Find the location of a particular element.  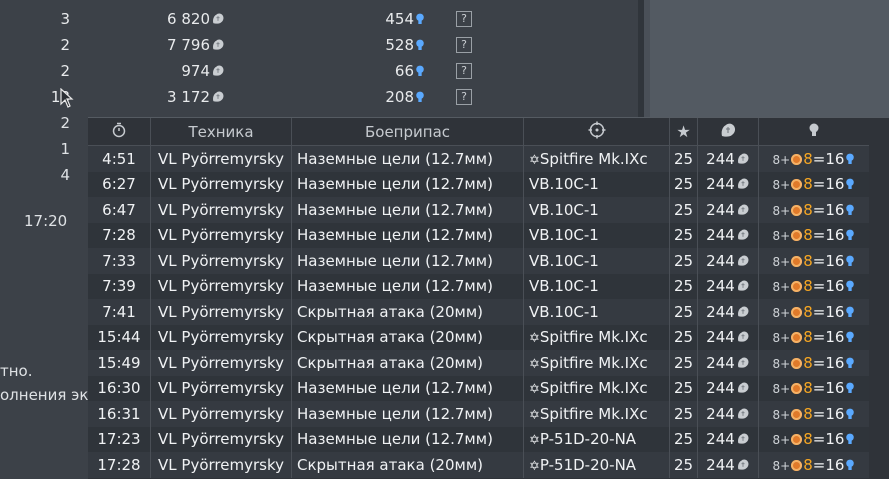

background-extra-count: 2 is located at coordinates (65, 123).